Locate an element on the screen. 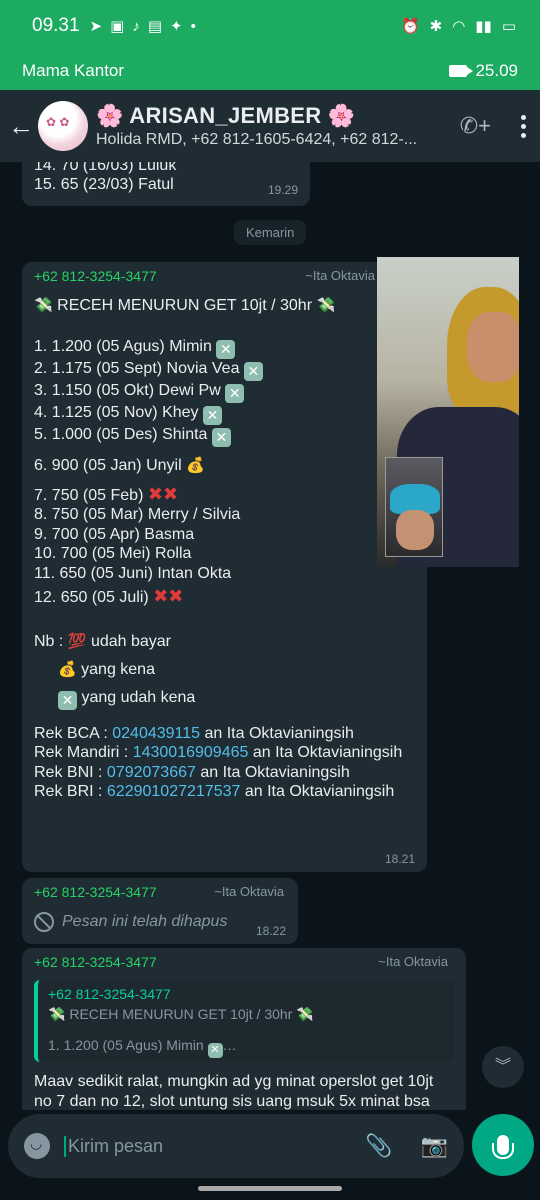 The height and width of the screenshot is (1200, 540). self-video-preview is located at coordinates (414, 507).